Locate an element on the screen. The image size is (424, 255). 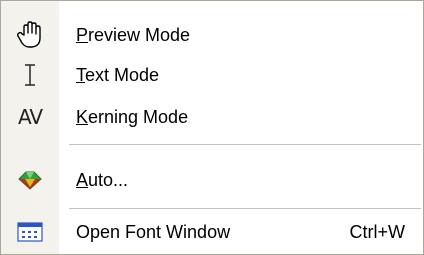
font-window-icon is located at coordinates (30, 232).